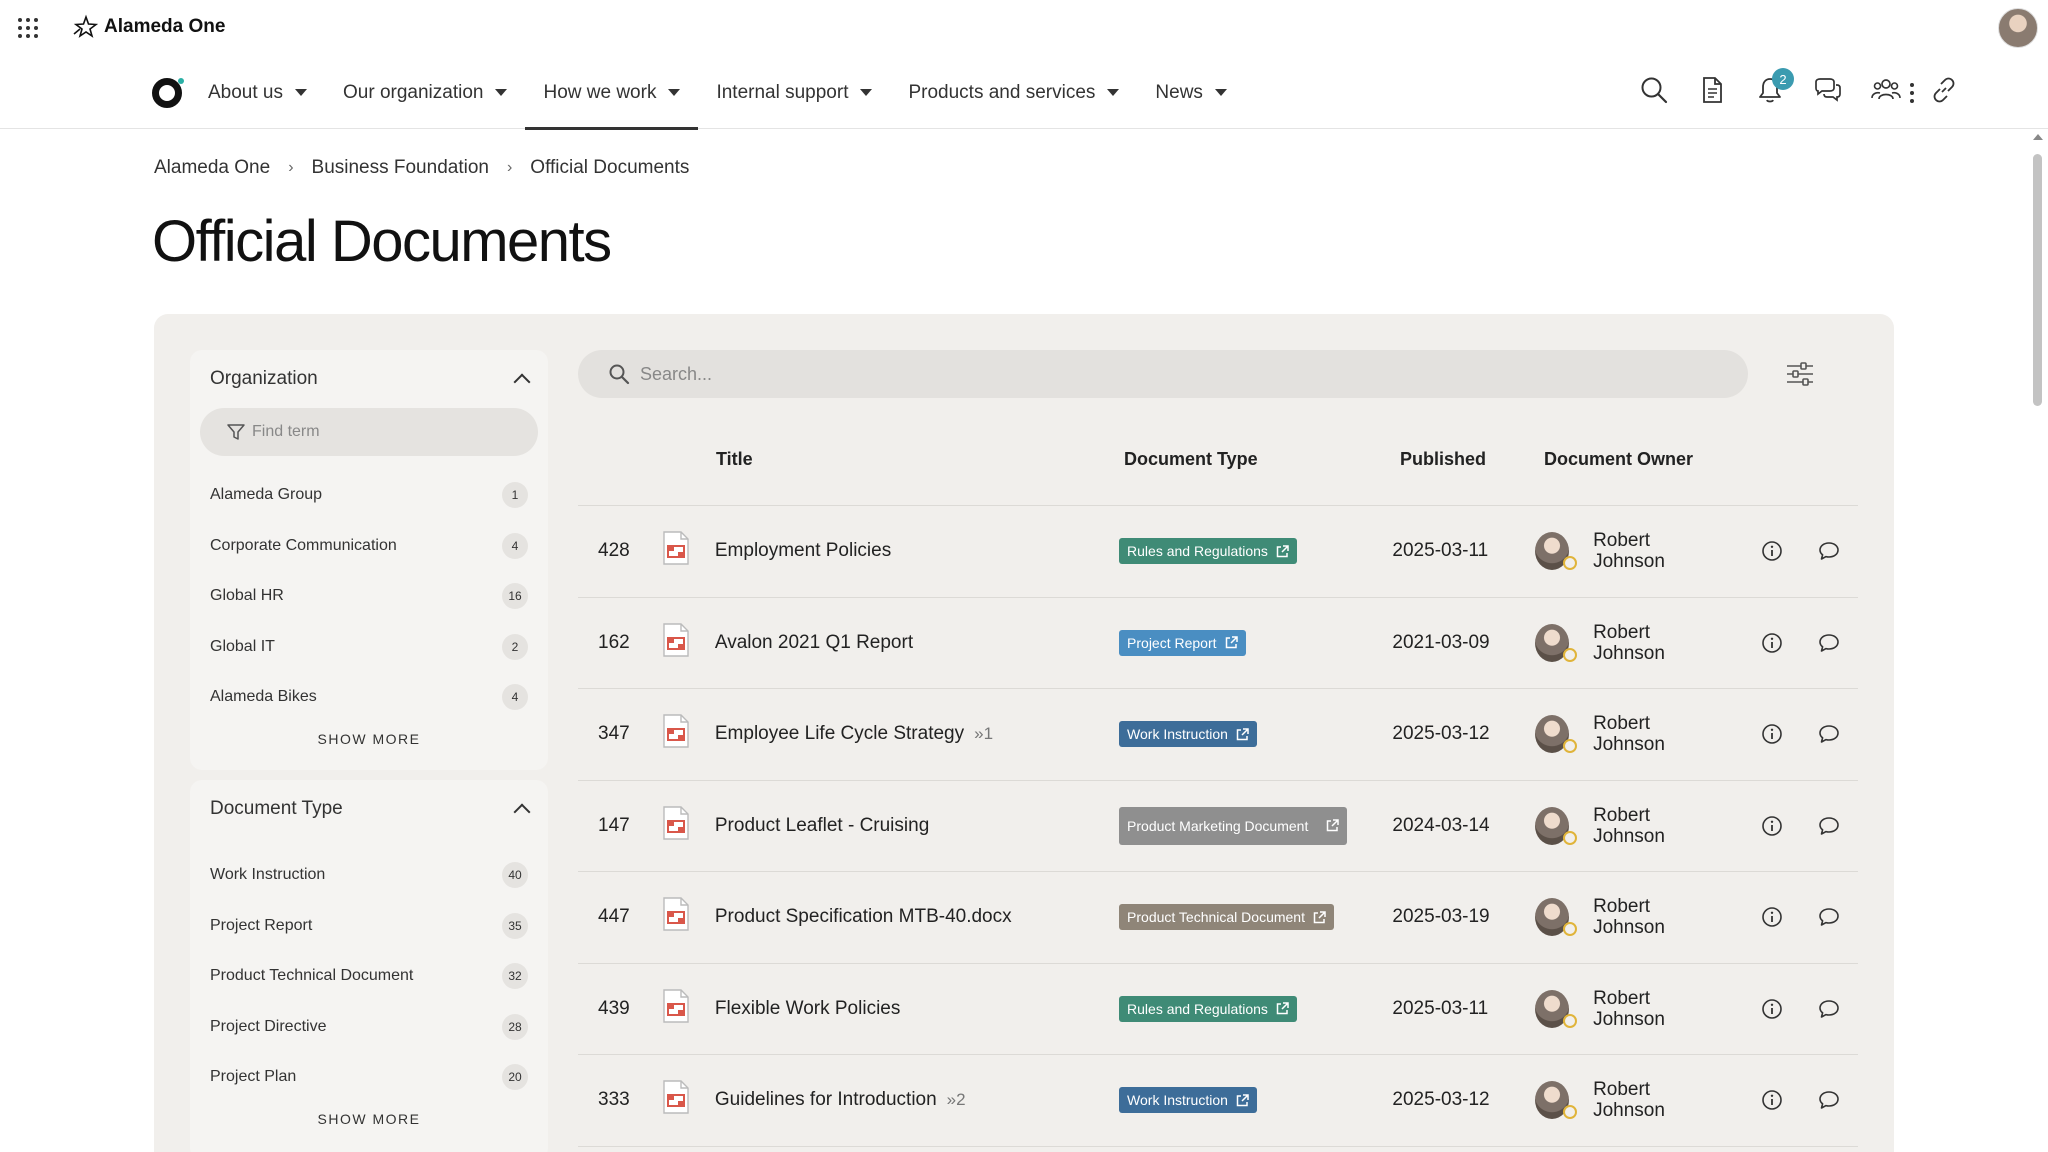 The height and width of the screenshot is (1152, 2048). Describe the element at coordinates (400, 168) in the screenshot. I see `breadcrumb-item: Business Foundation` at that location.